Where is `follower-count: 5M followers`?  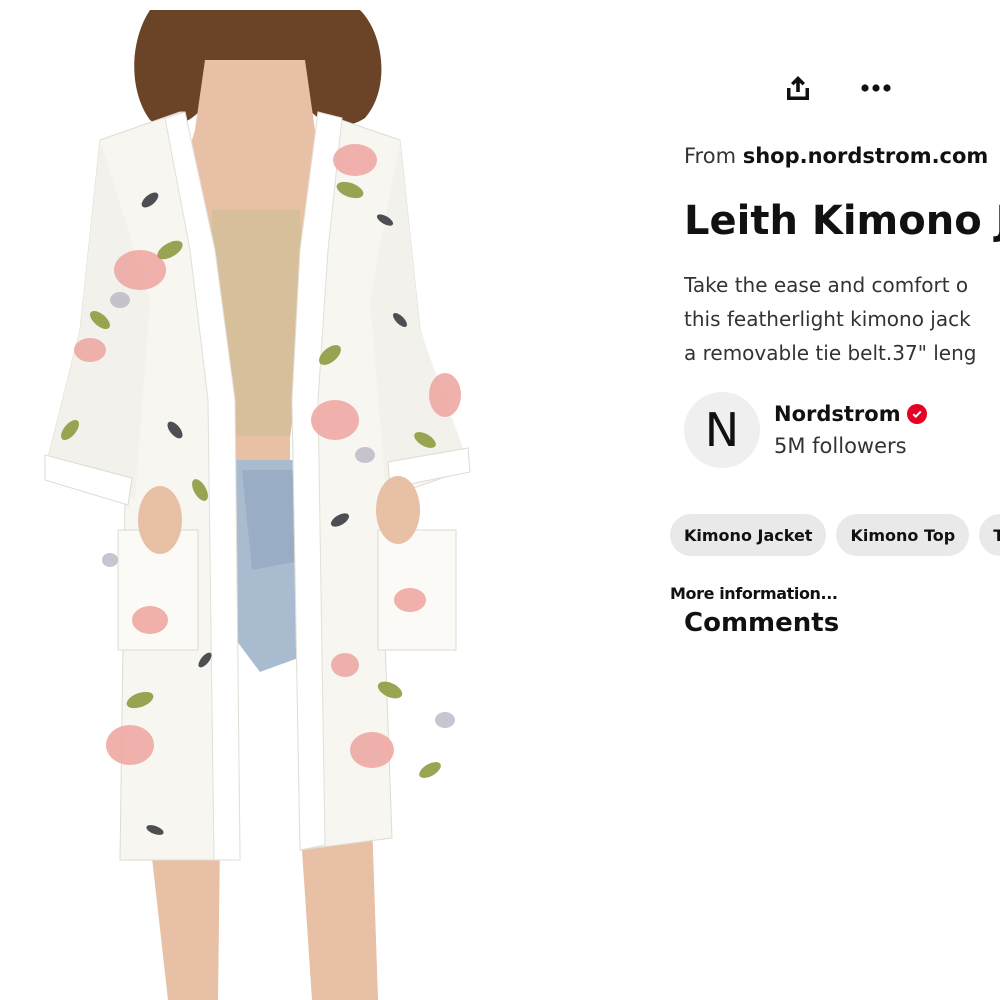
follower-count: 5M followers is located at coordinates (840, 446).